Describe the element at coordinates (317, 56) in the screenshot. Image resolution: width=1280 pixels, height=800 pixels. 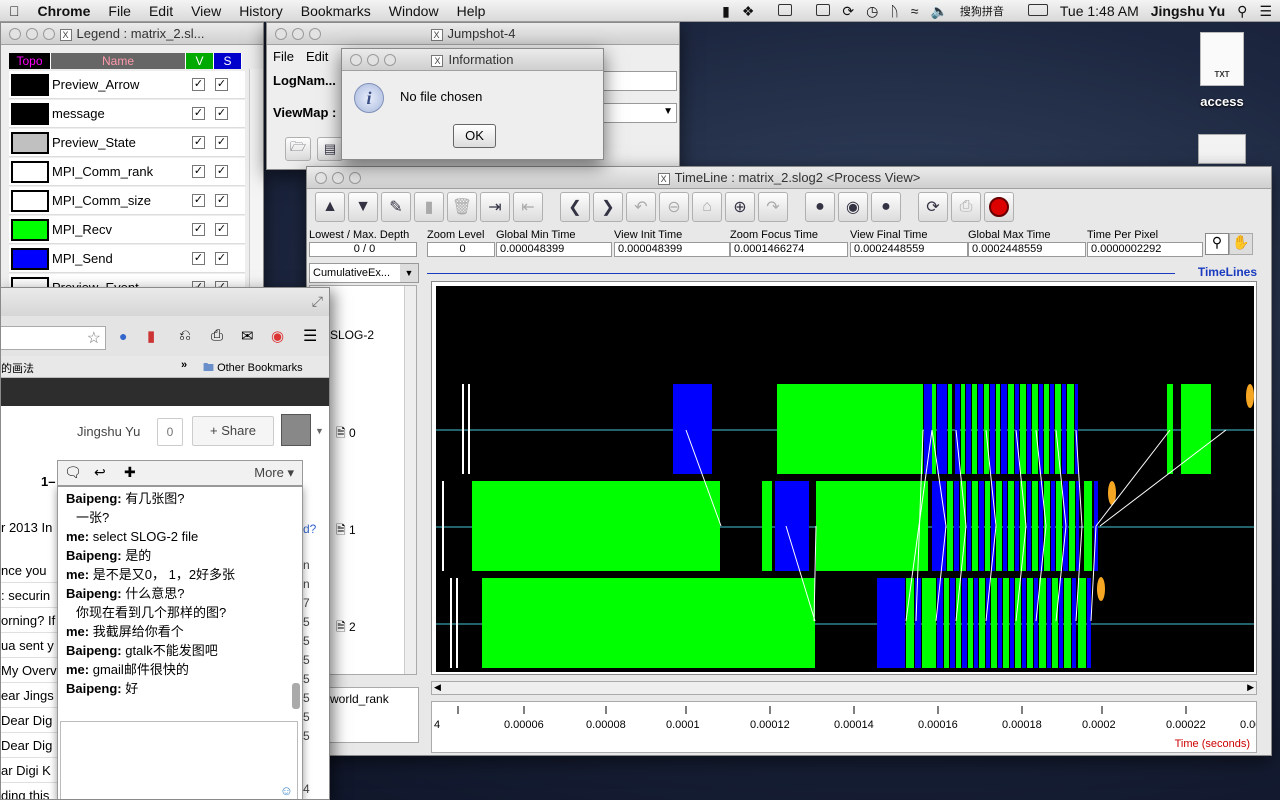
I see `jumpshot-menu-edit: Edit` at that location.